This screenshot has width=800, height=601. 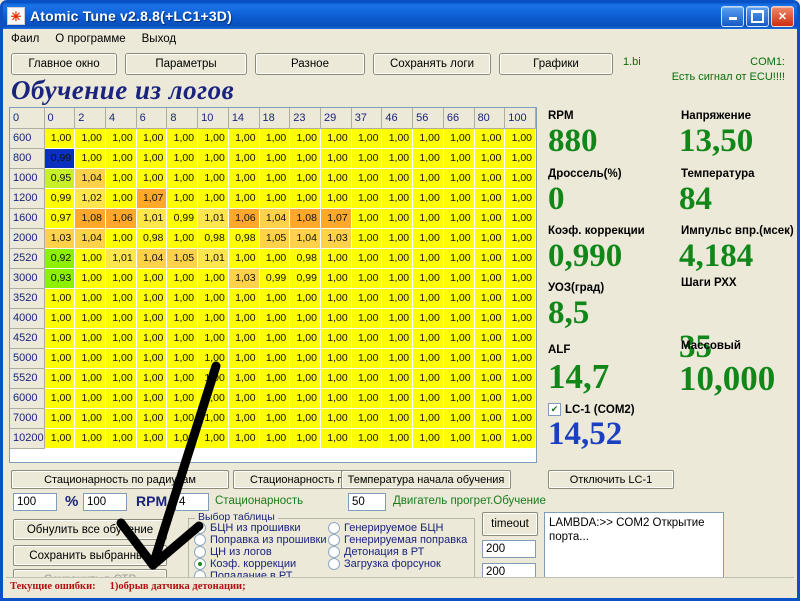 I want to click on temperature-input: 50, so click(x=367, y=502).